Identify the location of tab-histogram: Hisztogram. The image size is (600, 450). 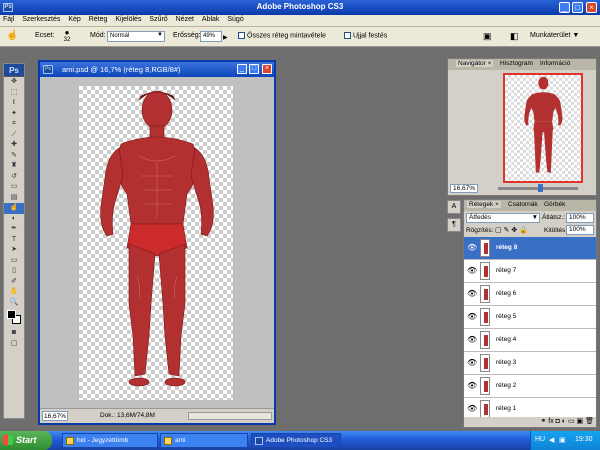
(516, 63).